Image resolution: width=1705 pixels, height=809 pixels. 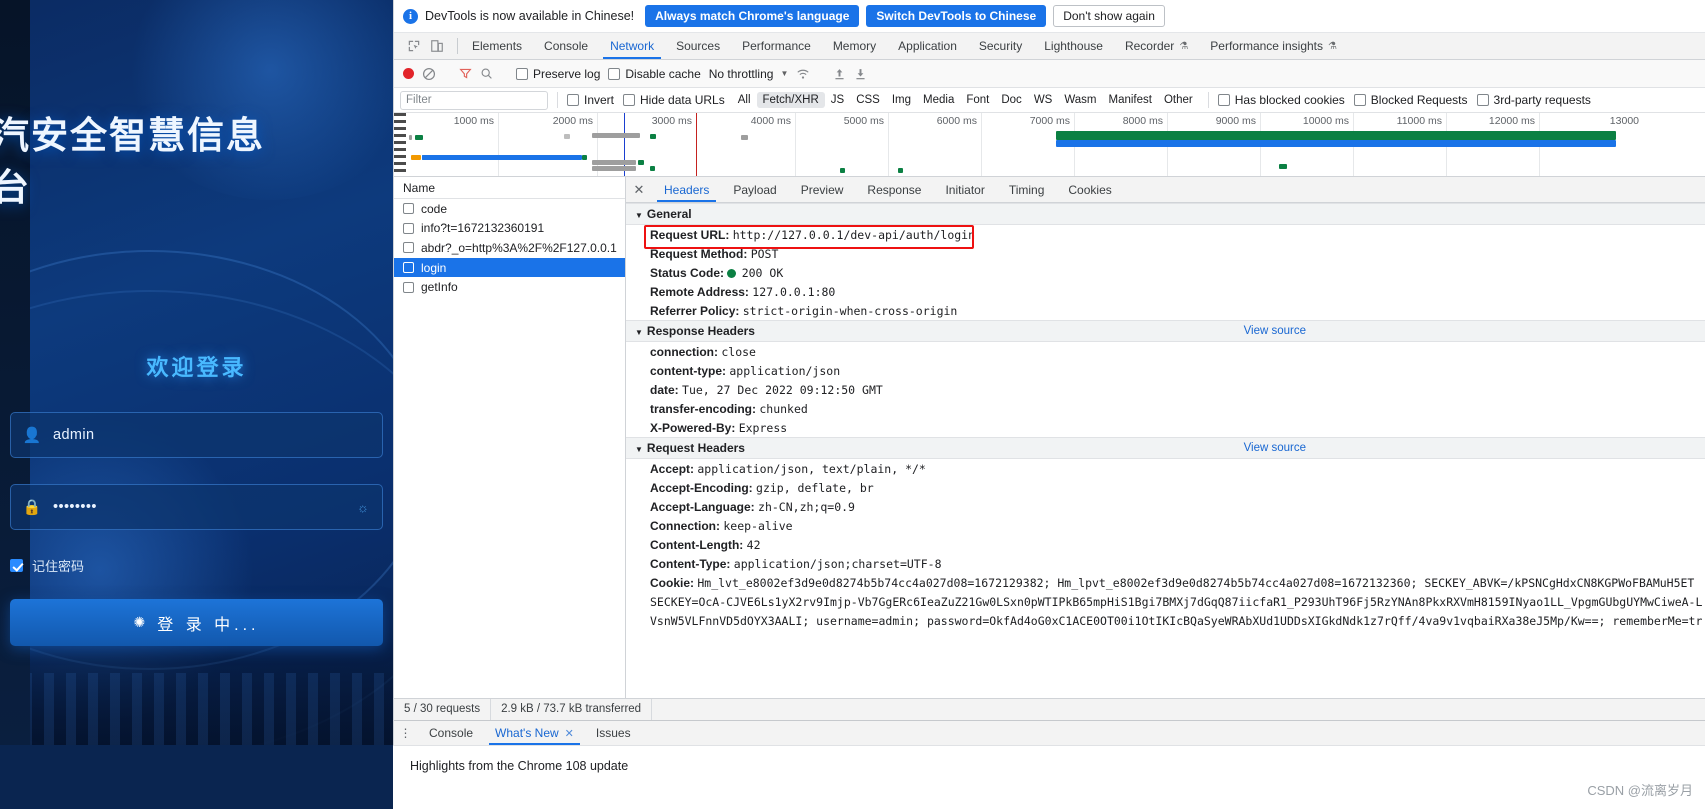 What do you see at coordinates (1165, 214) in the screenshot?
I see `section-general-header: ▼ General` at bounding box center [1165, 214].